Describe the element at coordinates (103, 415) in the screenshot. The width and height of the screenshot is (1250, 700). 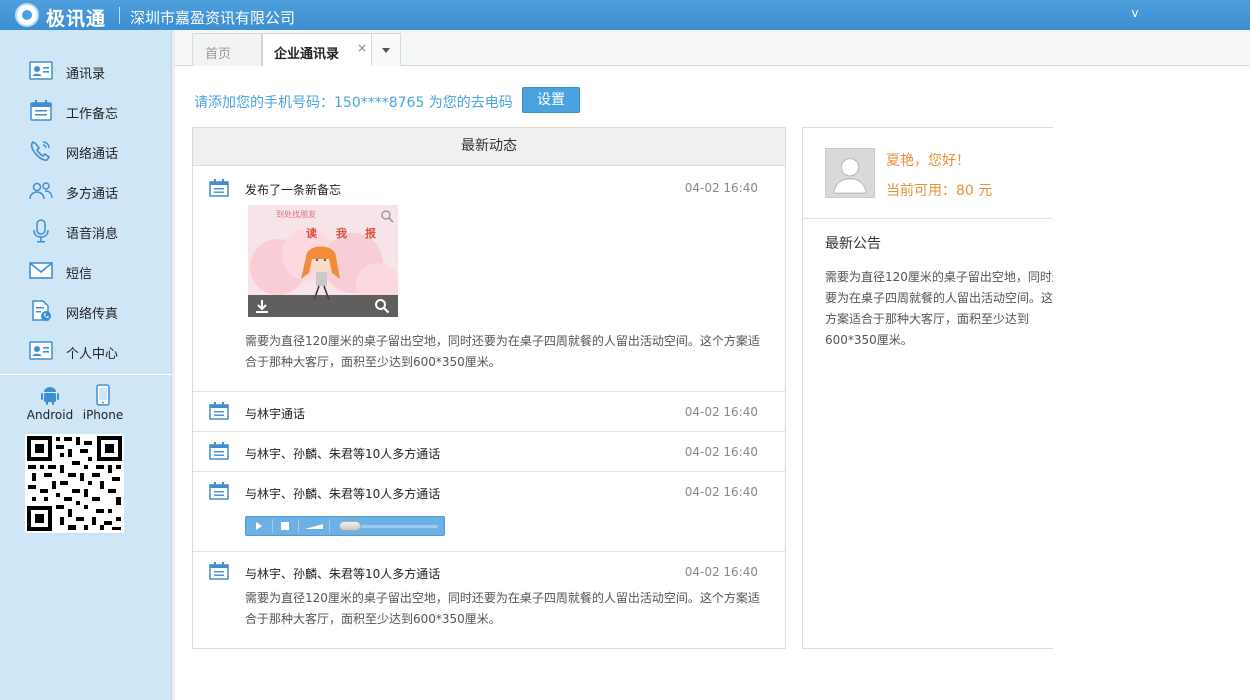
I see `device-label: iPhone` at that location.